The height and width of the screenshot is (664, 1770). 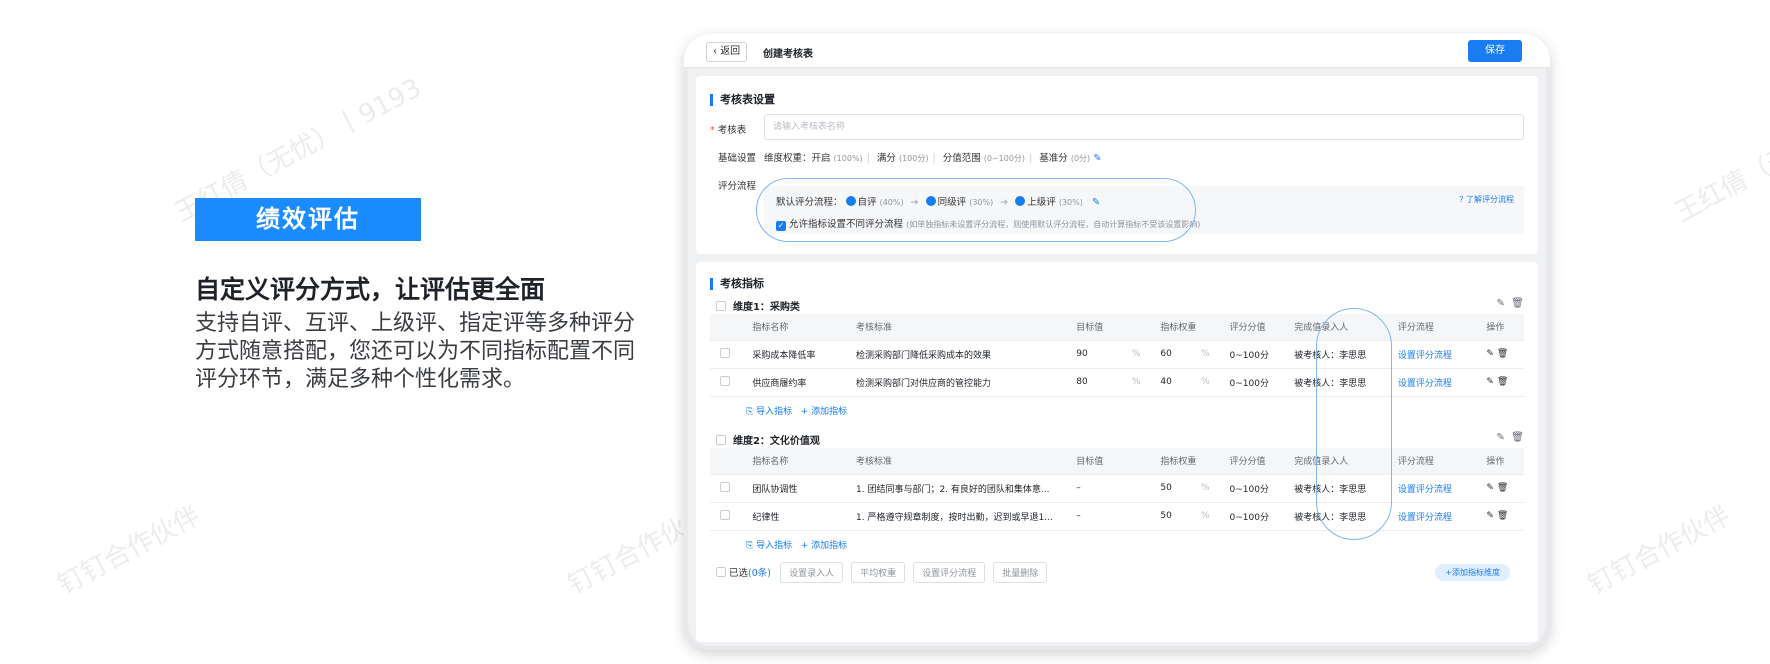 What do you see at coordinates (1495, 51) in the screenshot?
I see `save-button: 保存` at bounding box center [1495, 51].